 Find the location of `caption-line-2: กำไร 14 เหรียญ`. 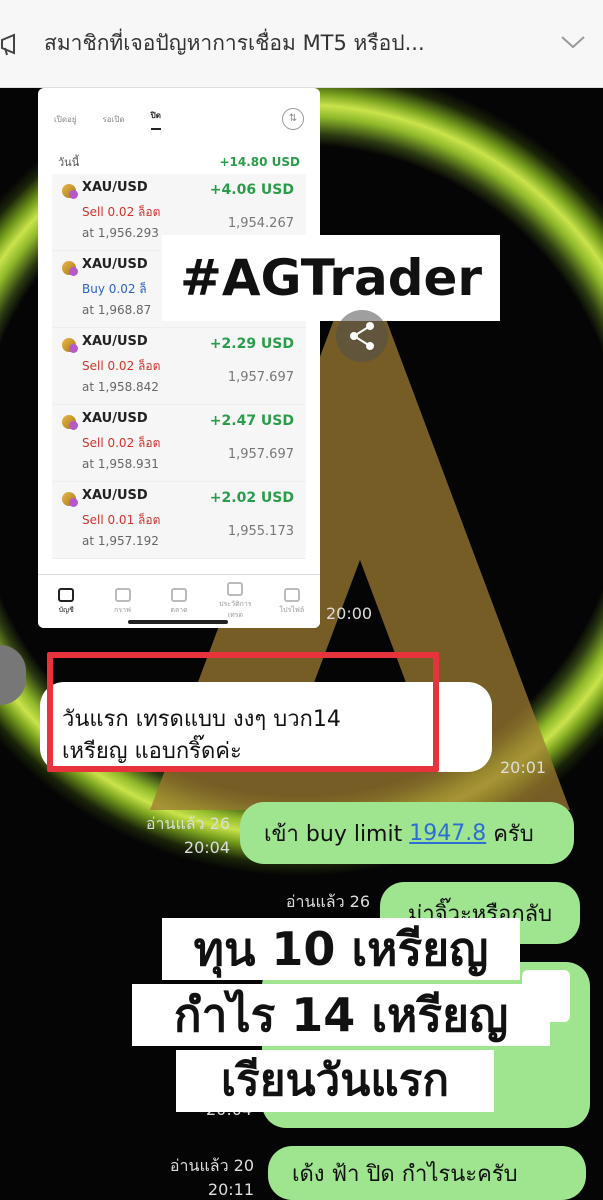

caption-line-2: กำไร 14 เหรียญ is located at coordinates (341, 1015).